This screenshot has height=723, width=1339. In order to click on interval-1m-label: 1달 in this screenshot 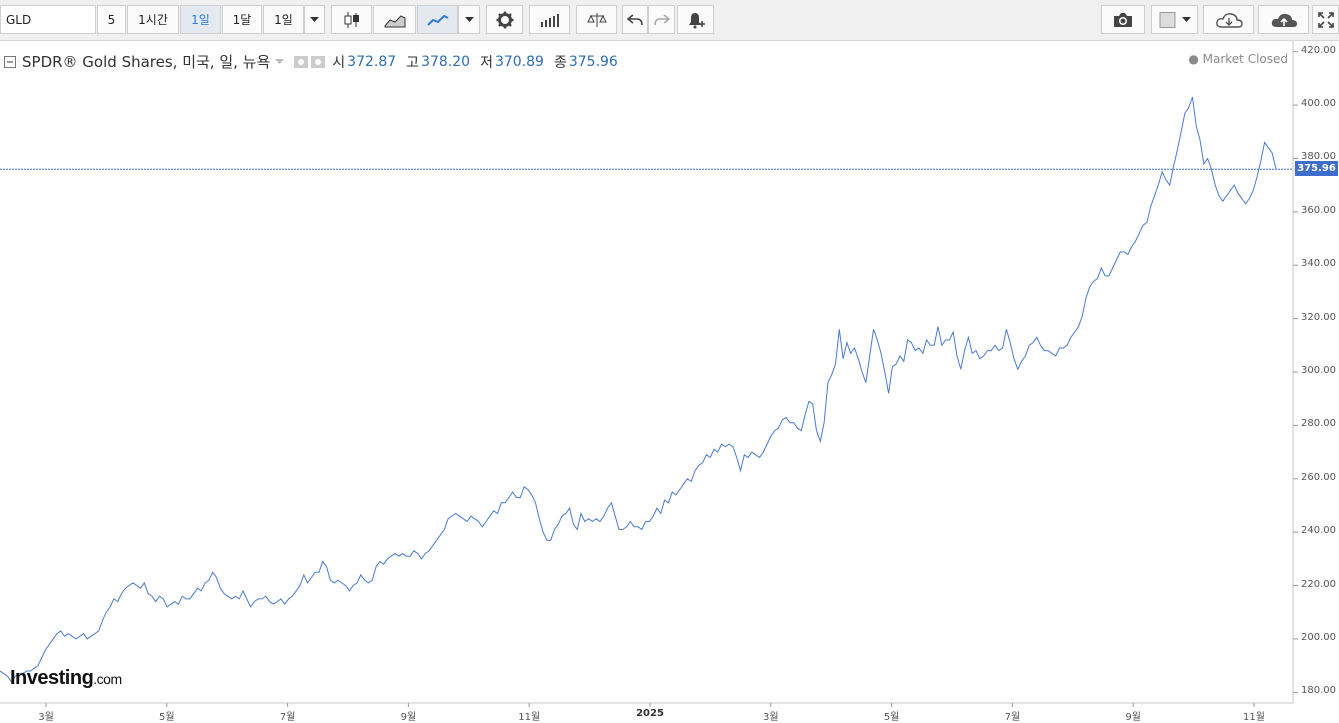, I will do `click(242, 20)`.